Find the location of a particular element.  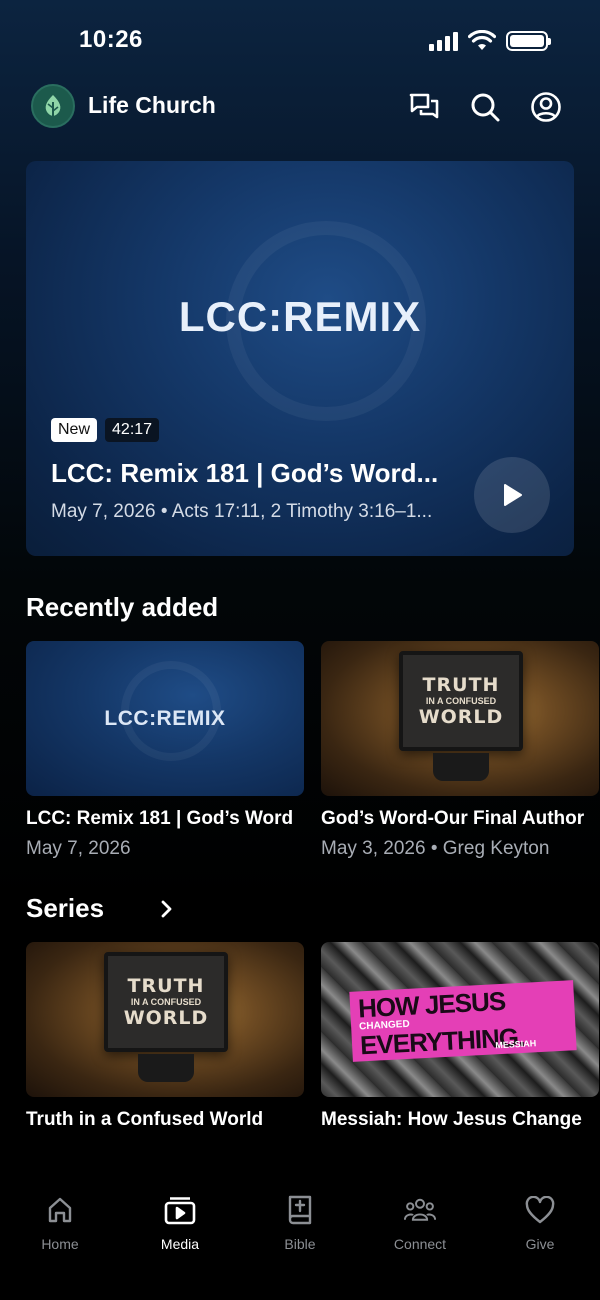

battery-icon is located at coordinates (528, 41).